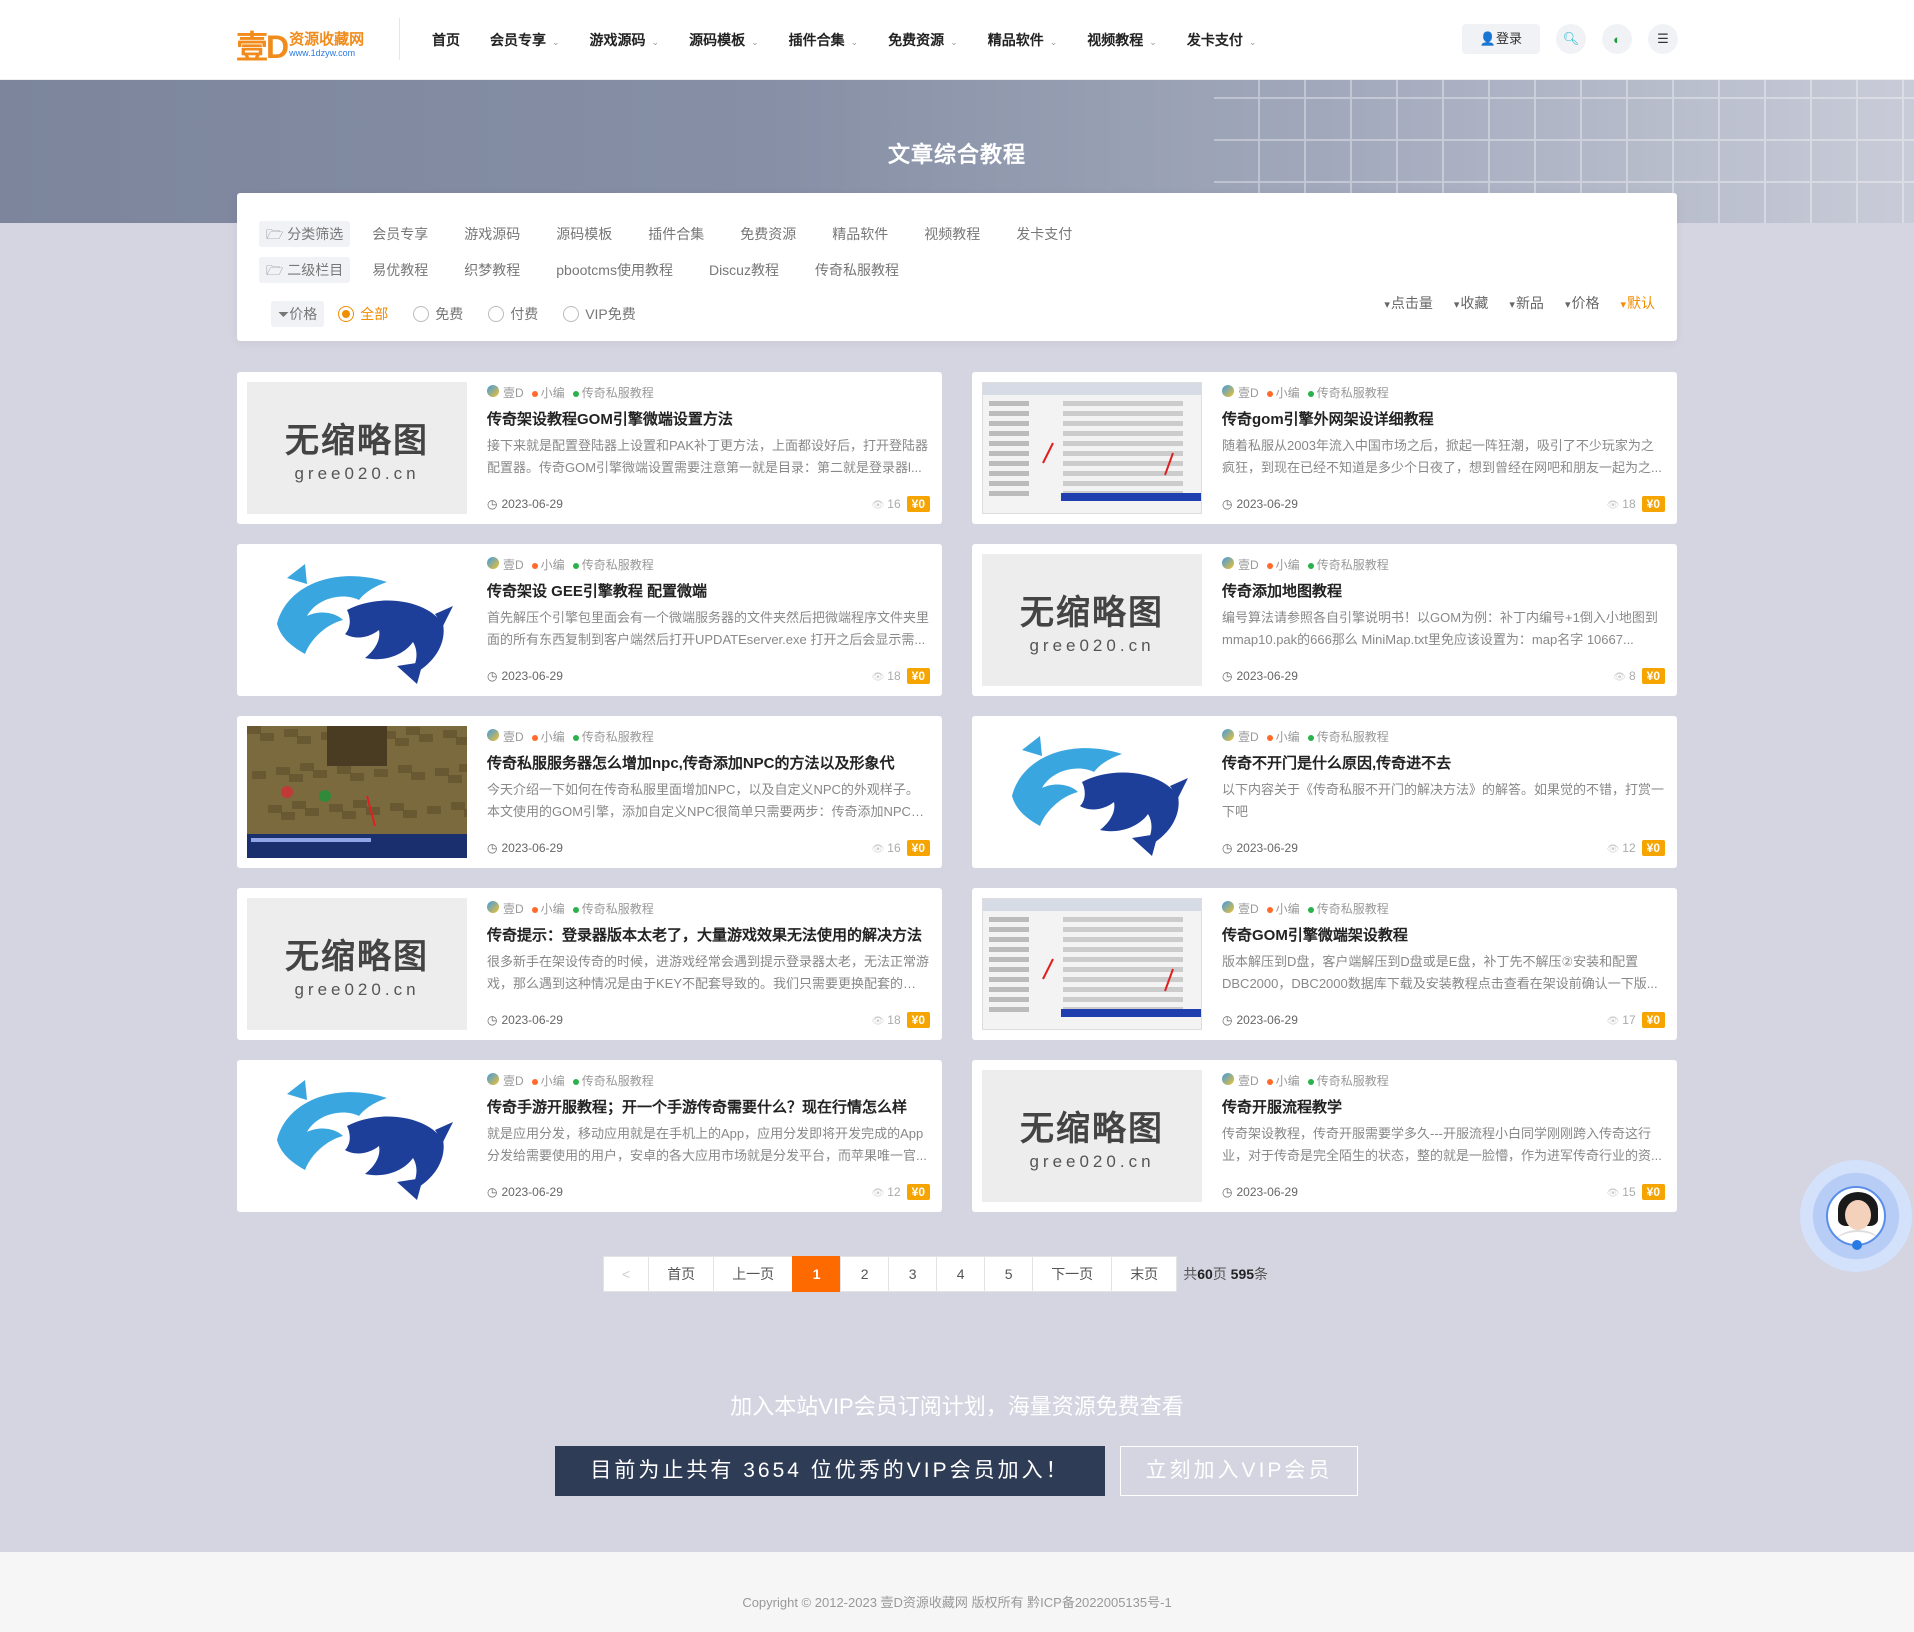 The height and width of the screenshot is (1632, 1914). What do you see at coordinates (626, 1274) in the screenshot?
I see `prev-arrow-button: <` at bounding box center [626, 1274].